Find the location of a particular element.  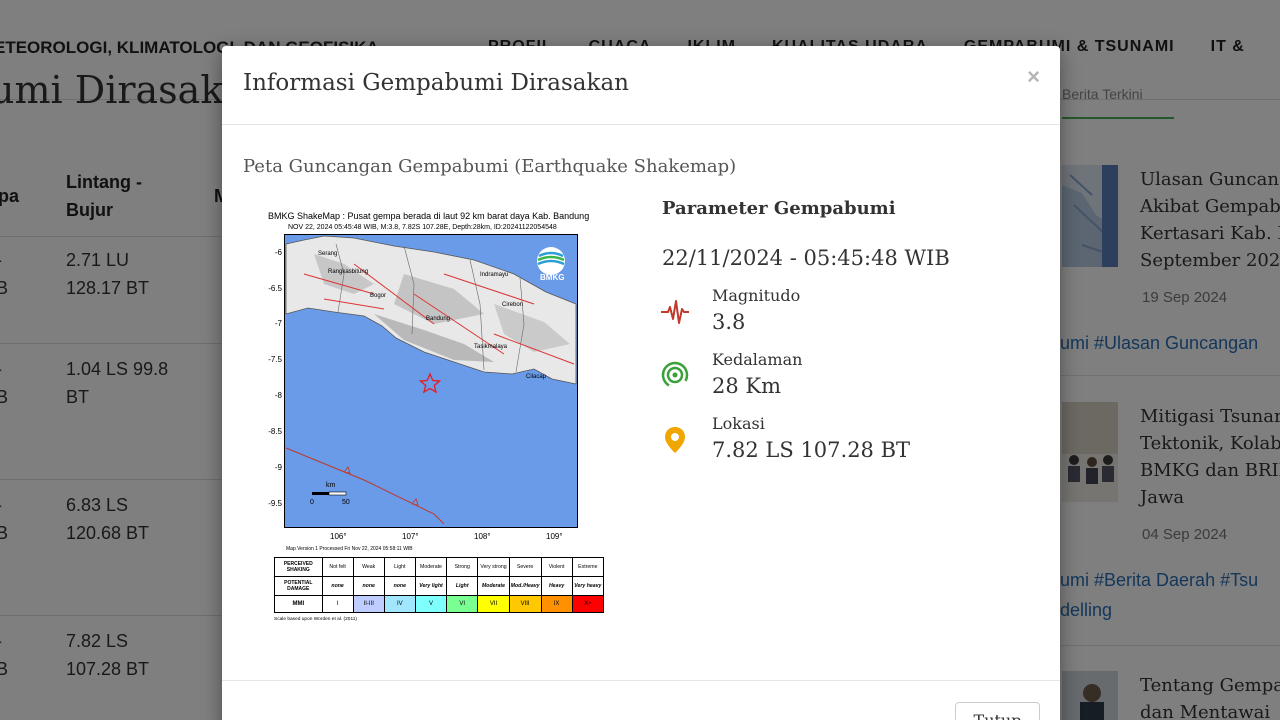

lat-tick: -6 is located at coordinates (278, 252).